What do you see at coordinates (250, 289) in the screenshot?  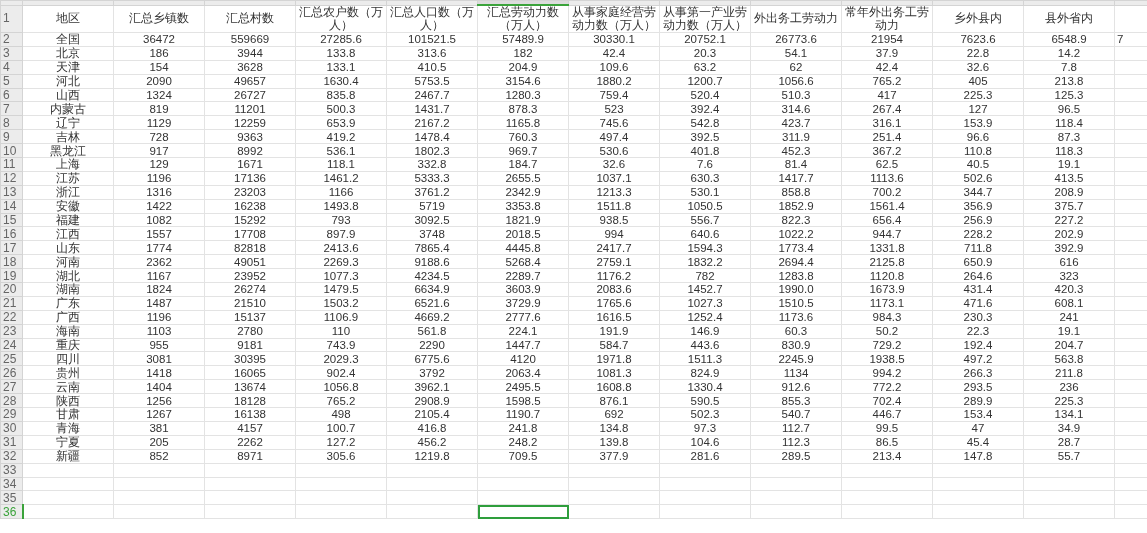 I see `table-cell: 26274` at bounding box center [250, 289].